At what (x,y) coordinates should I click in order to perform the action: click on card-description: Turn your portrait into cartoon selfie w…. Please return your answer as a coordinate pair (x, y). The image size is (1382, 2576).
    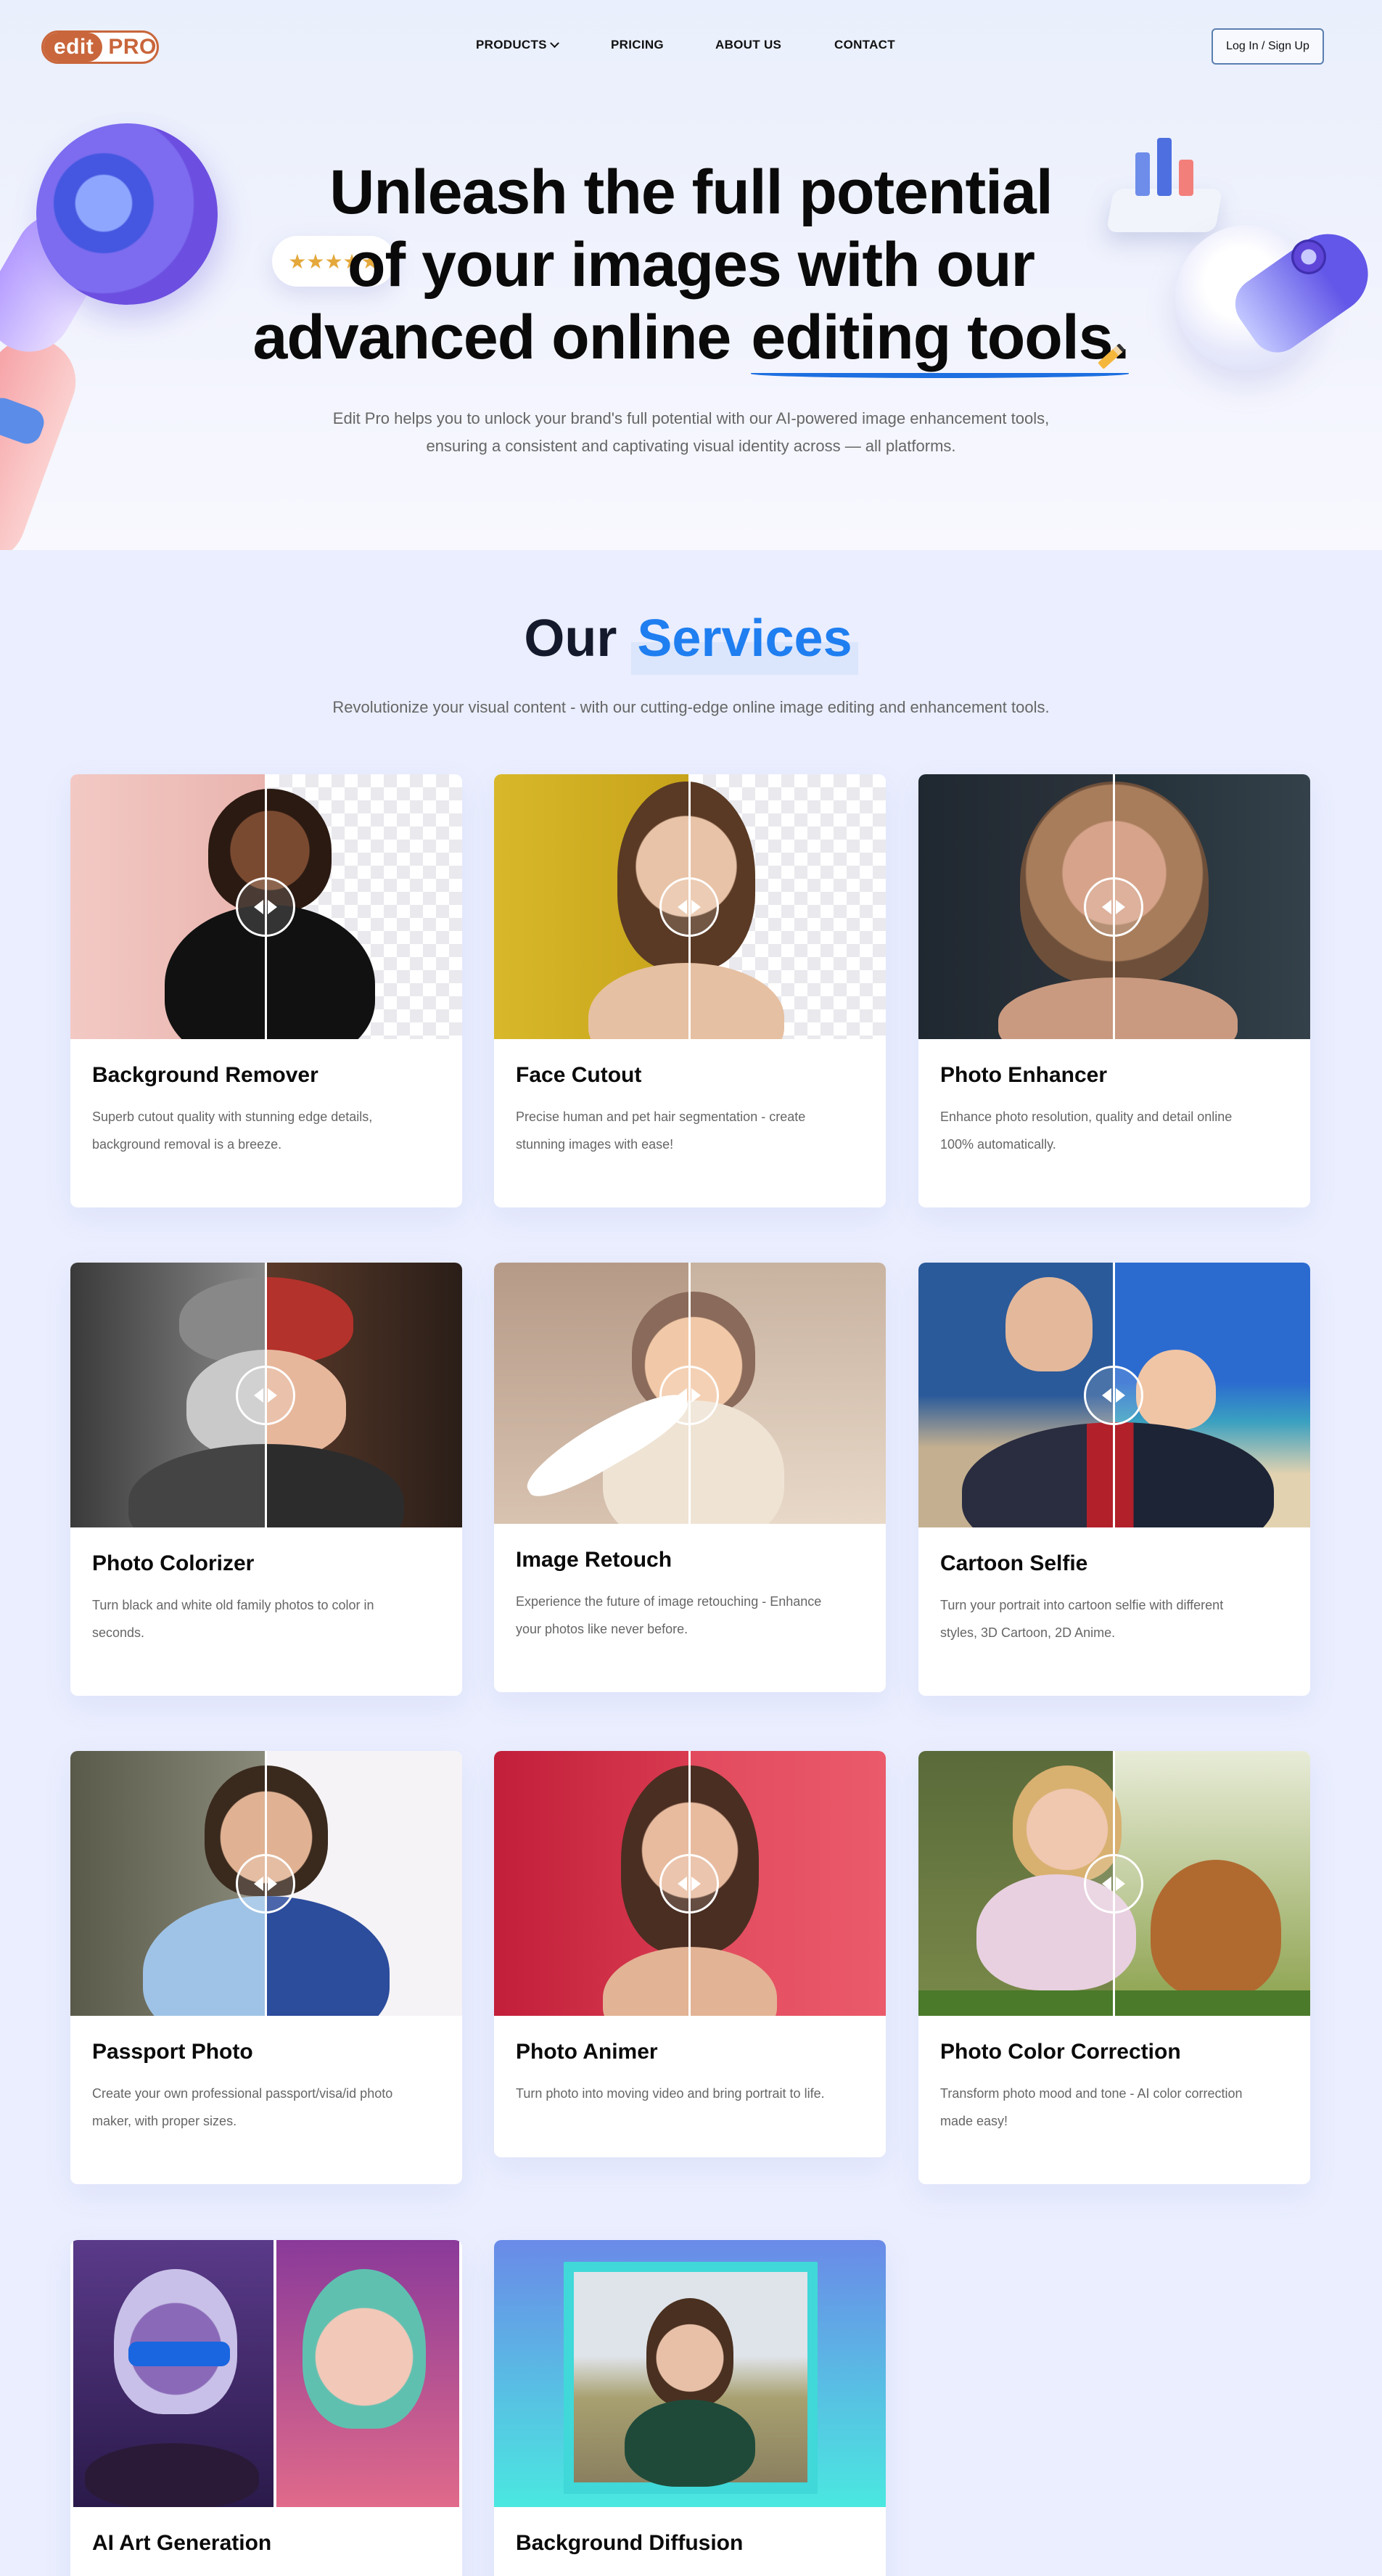
    Looking at the image, I should click on (1082, 1619).